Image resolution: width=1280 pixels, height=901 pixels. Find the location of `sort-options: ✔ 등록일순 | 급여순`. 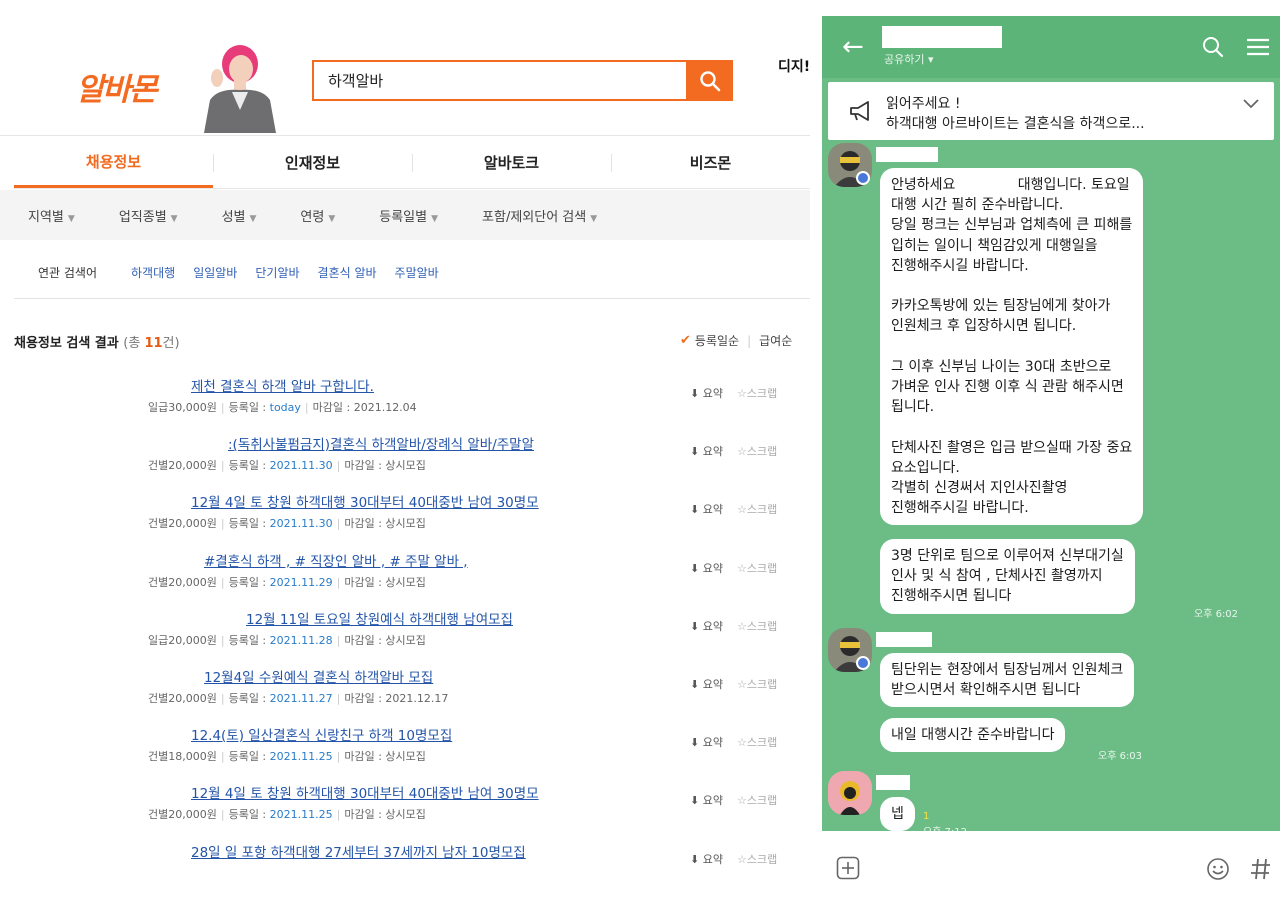

sort-options: ✔ 등록일순 | 급여순 is located at coordinates (736, 340).